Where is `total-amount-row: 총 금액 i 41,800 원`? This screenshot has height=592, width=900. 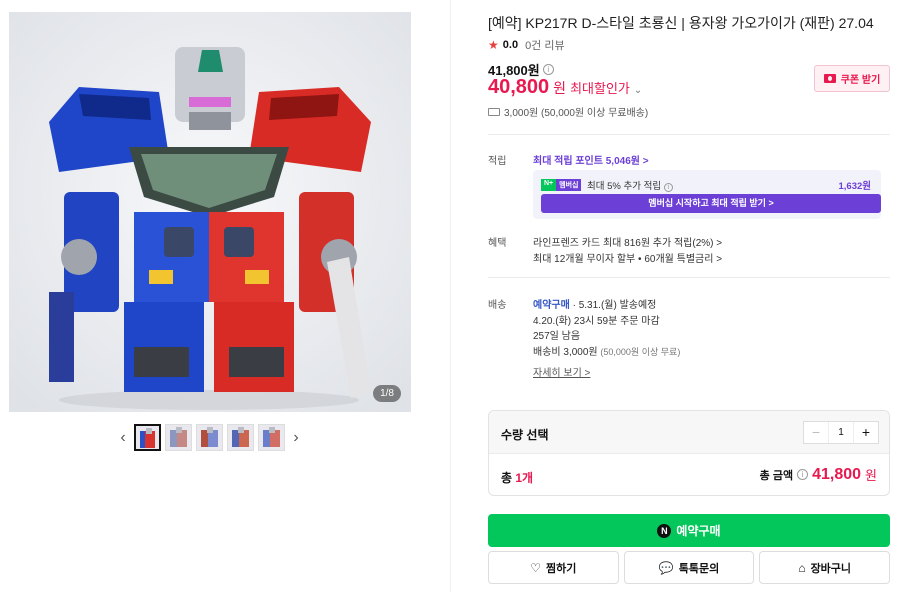
total-amount-row: 총 금액 i 41,800 원 is located at coordinates (818, 474).